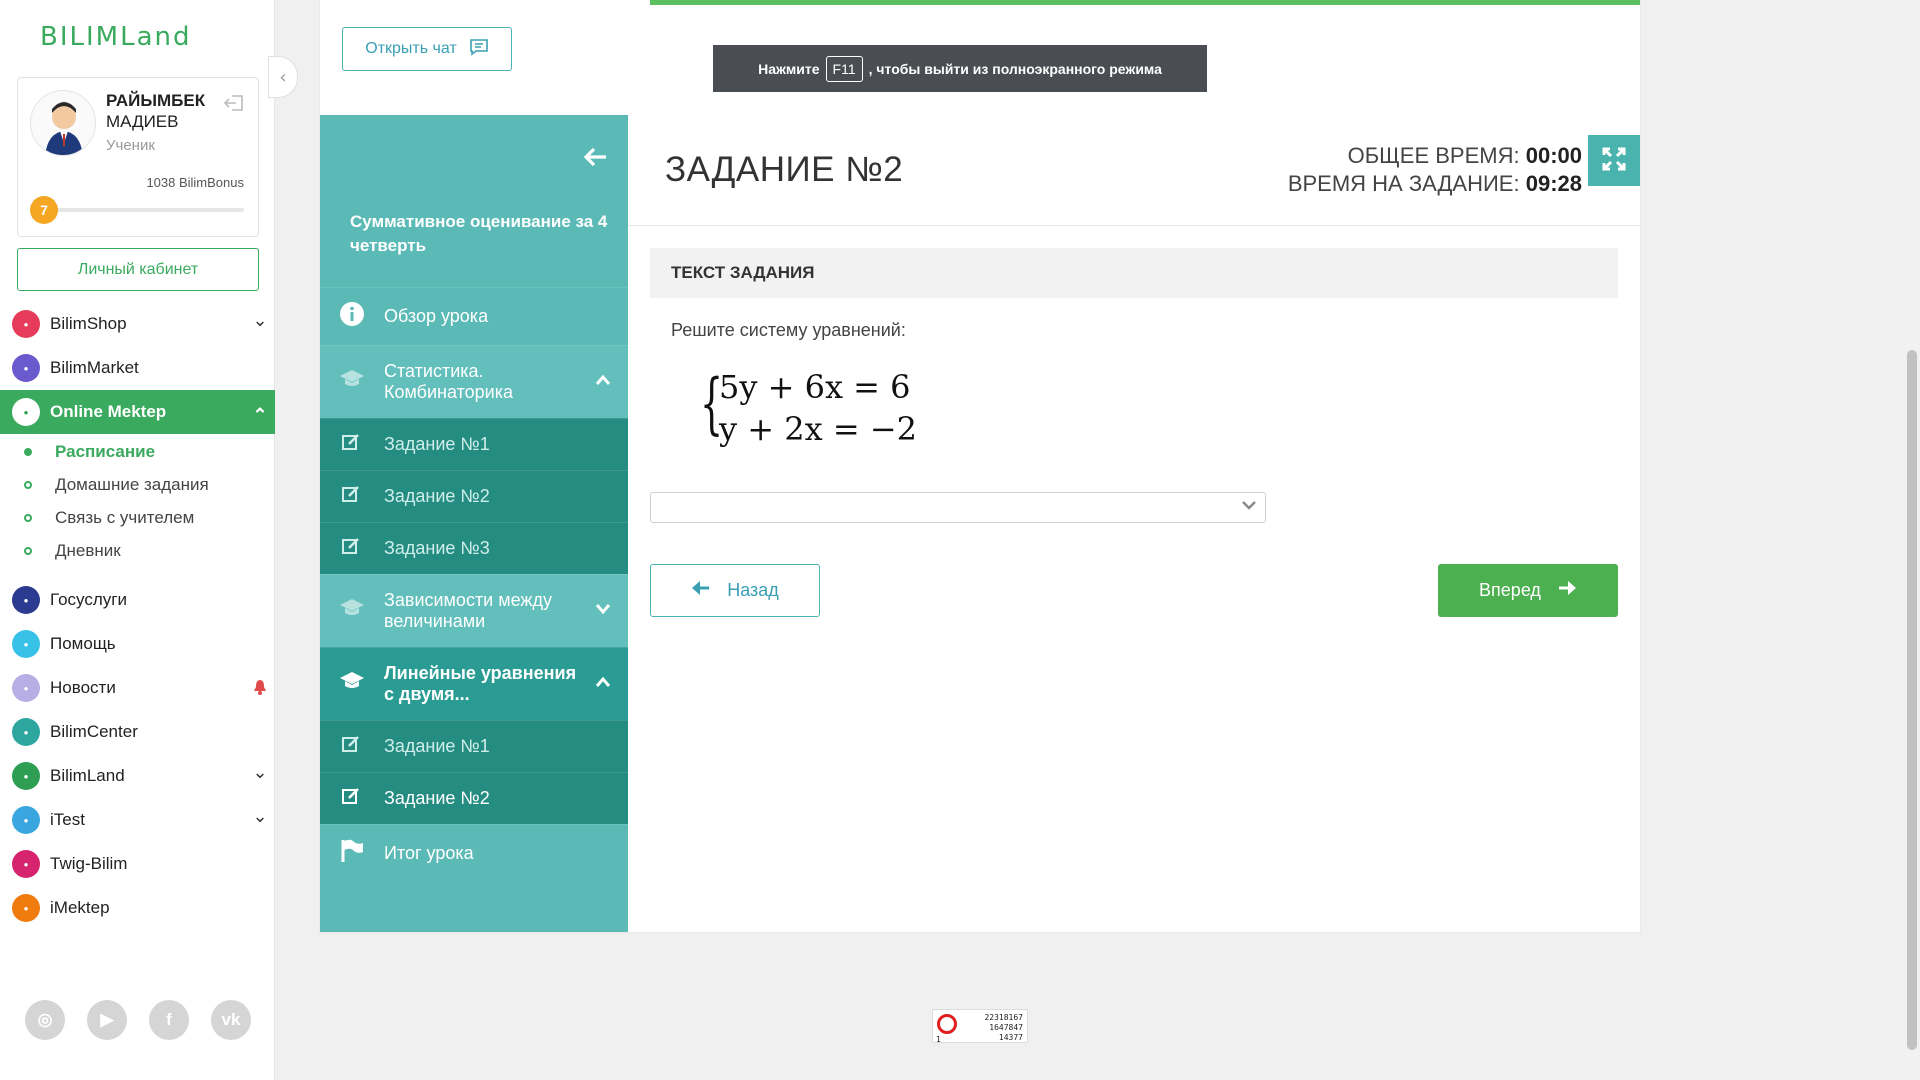 The height and width of the screenshot is (1080, 1920). Describe the element at coordinates (156, 100) in the screenshot. I see `user-first-name: РАЙЫМБЕК` at that location.